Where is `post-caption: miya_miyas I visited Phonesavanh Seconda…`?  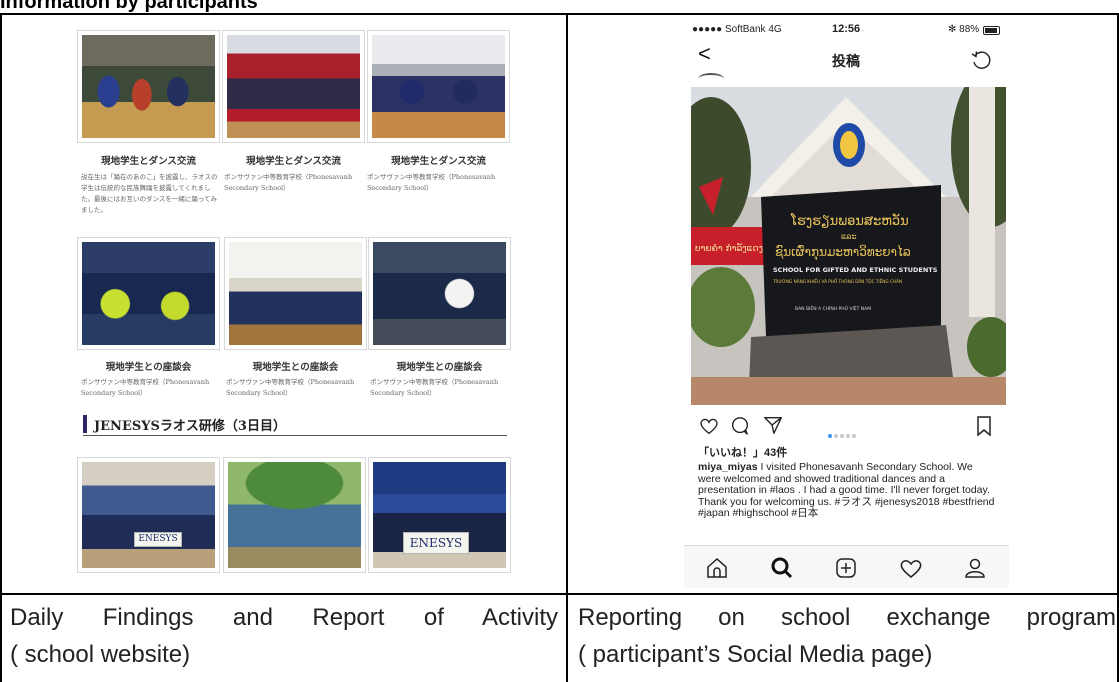 post-caption: miya_miyas I visited Phonesavanh Seconda… is located at coordinates (846, 490).